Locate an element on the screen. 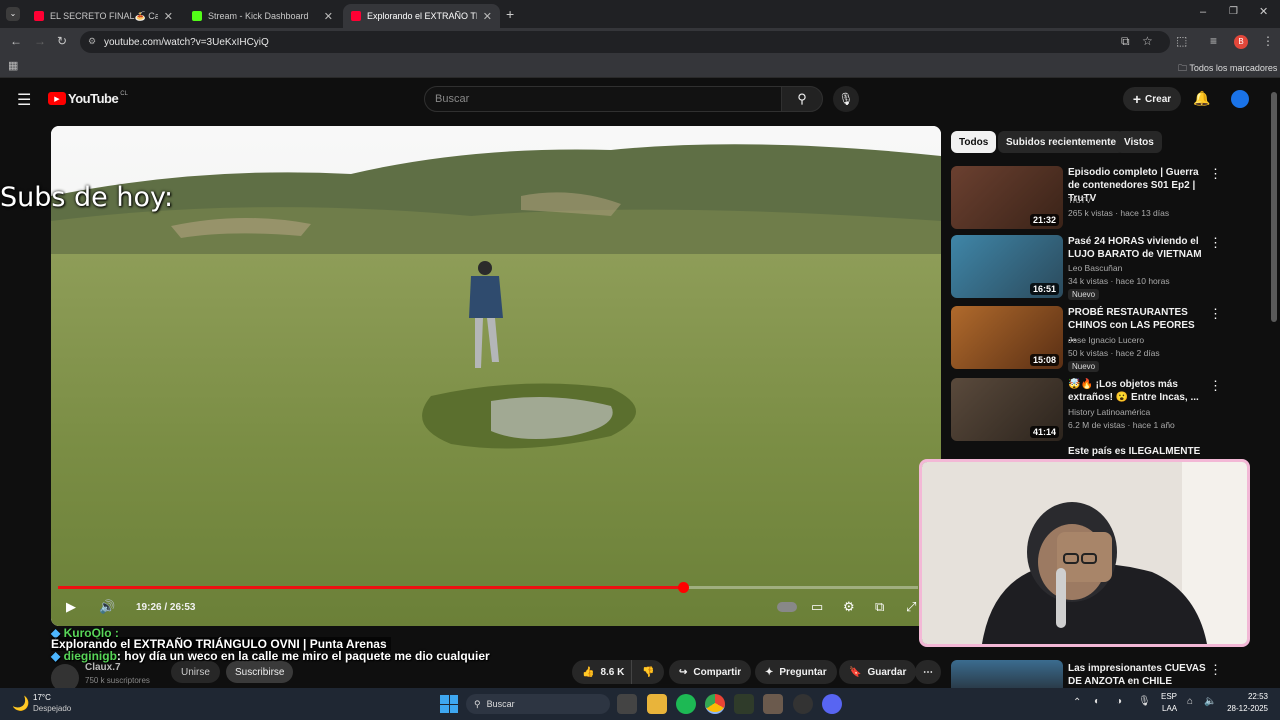 The image size is (1280, 720). forward-icon: → is located at coordinates (40, 41).